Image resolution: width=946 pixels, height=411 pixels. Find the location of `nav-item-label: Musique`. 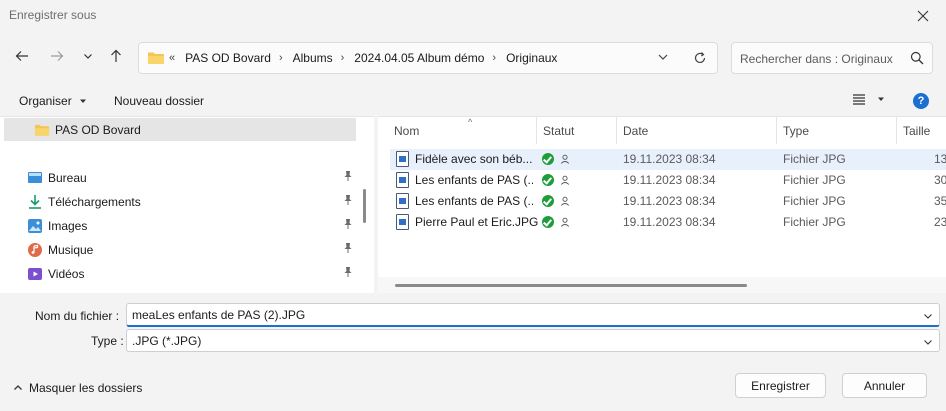

nav-item-label: Musique is located at coordinates (71, 250).